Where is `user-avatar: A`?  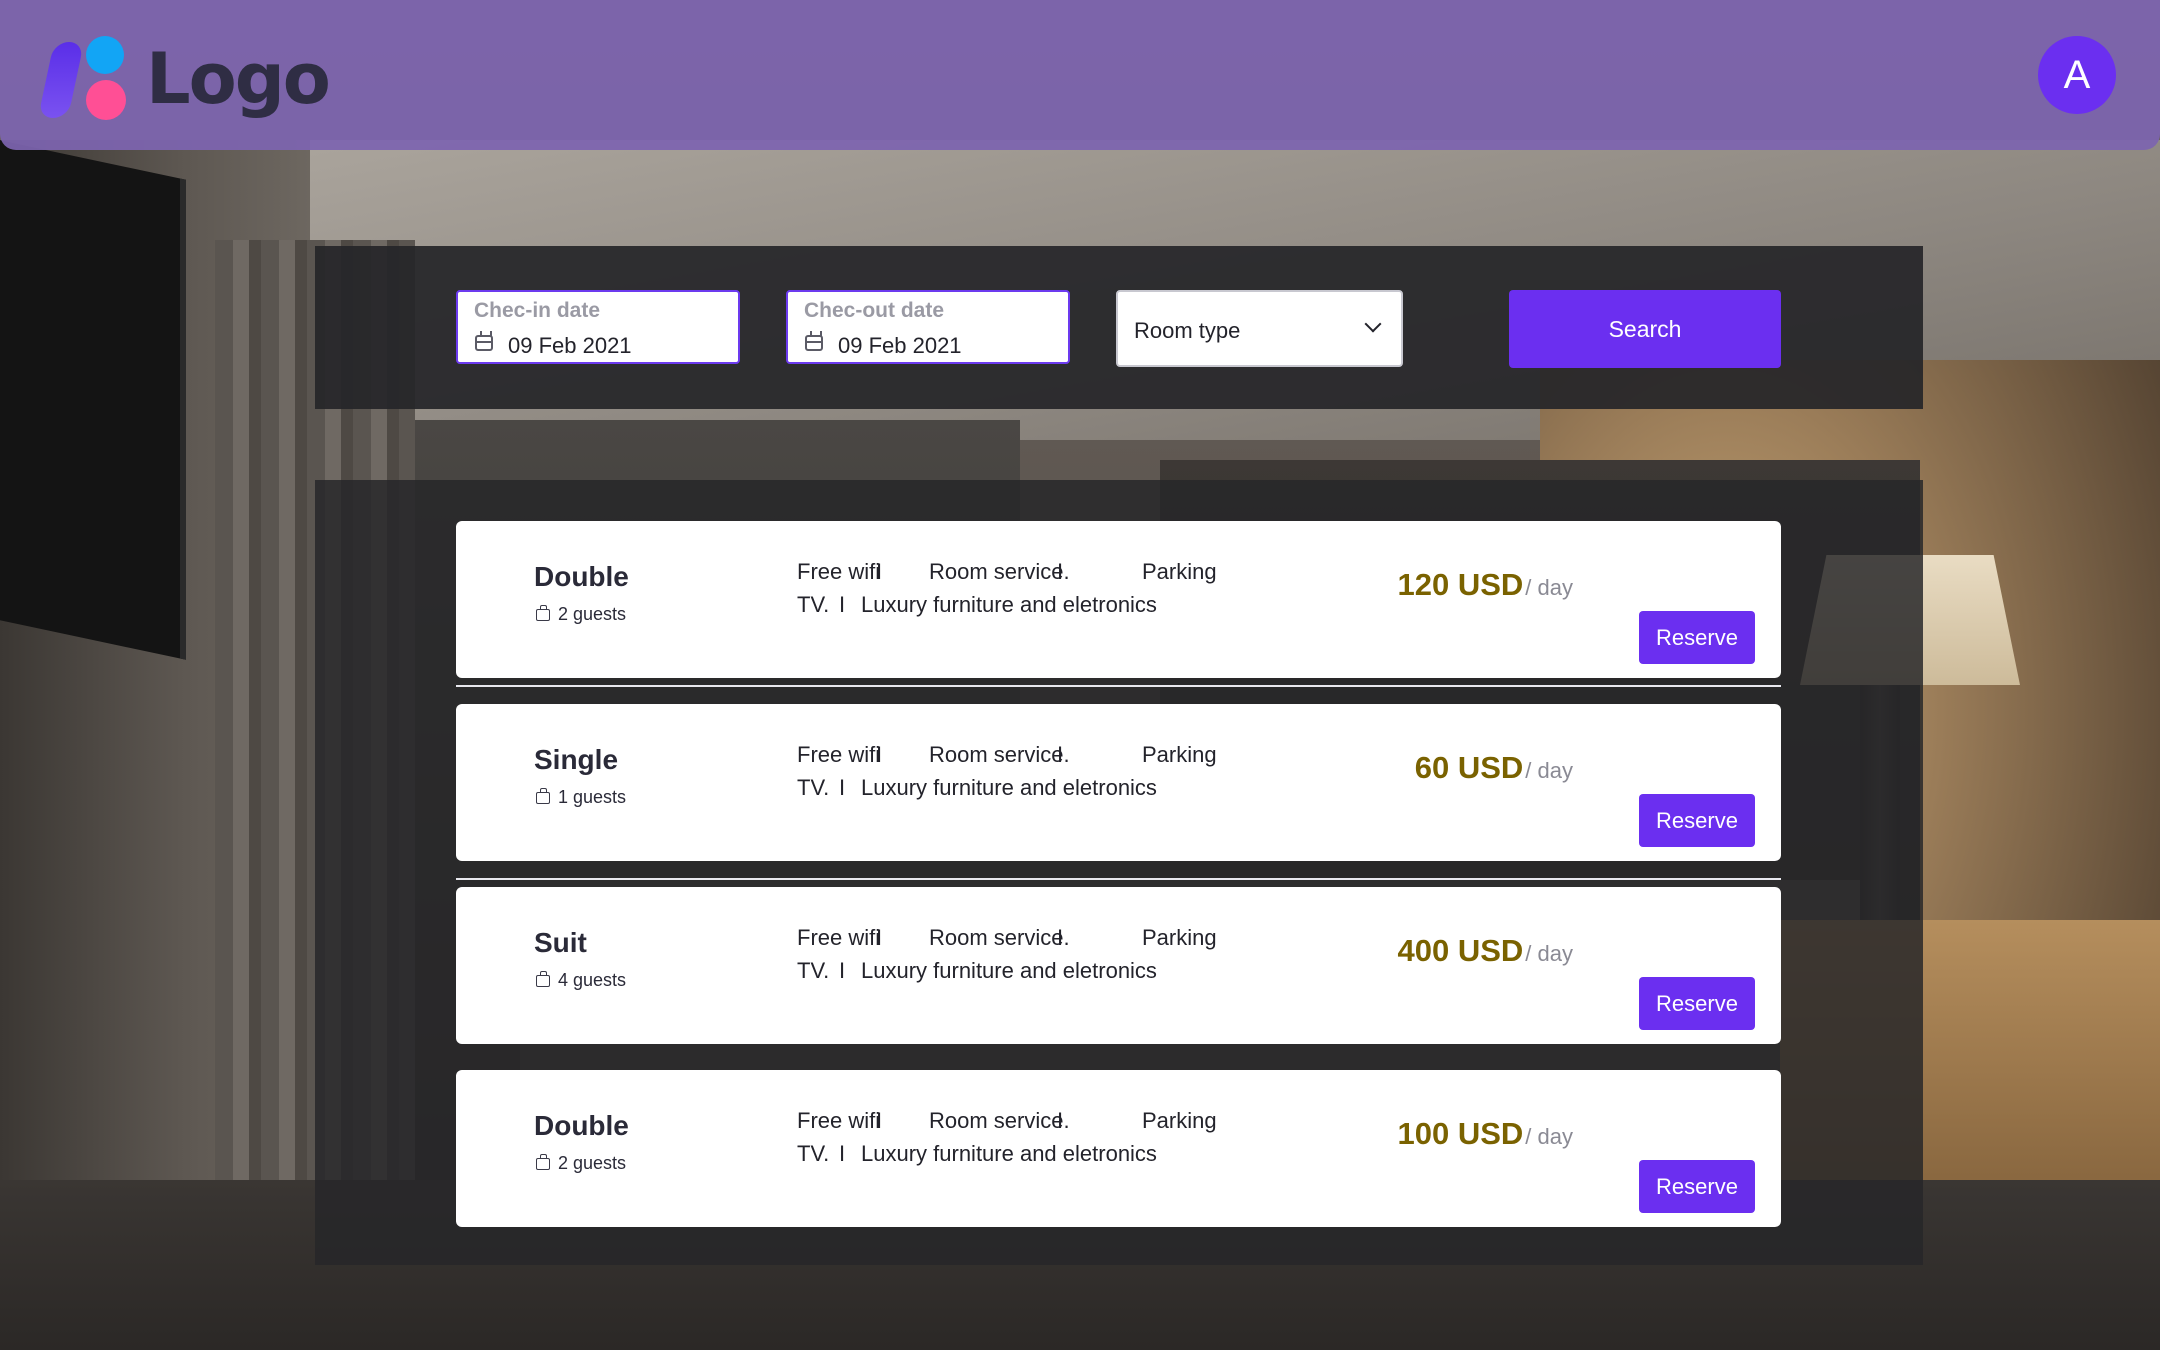 user-avatar: A is located at coordinates (2077, 75).